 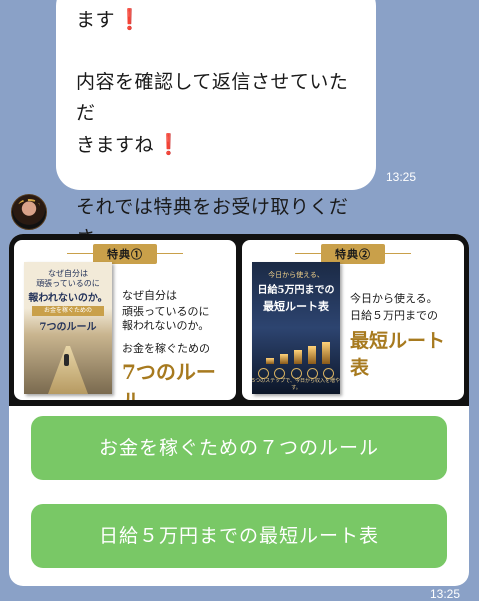 What do you see at coordinates (296, 290) in the screenshot?
I see `book-title-line: 日給5万円までの` at bounding box center [296, 290].